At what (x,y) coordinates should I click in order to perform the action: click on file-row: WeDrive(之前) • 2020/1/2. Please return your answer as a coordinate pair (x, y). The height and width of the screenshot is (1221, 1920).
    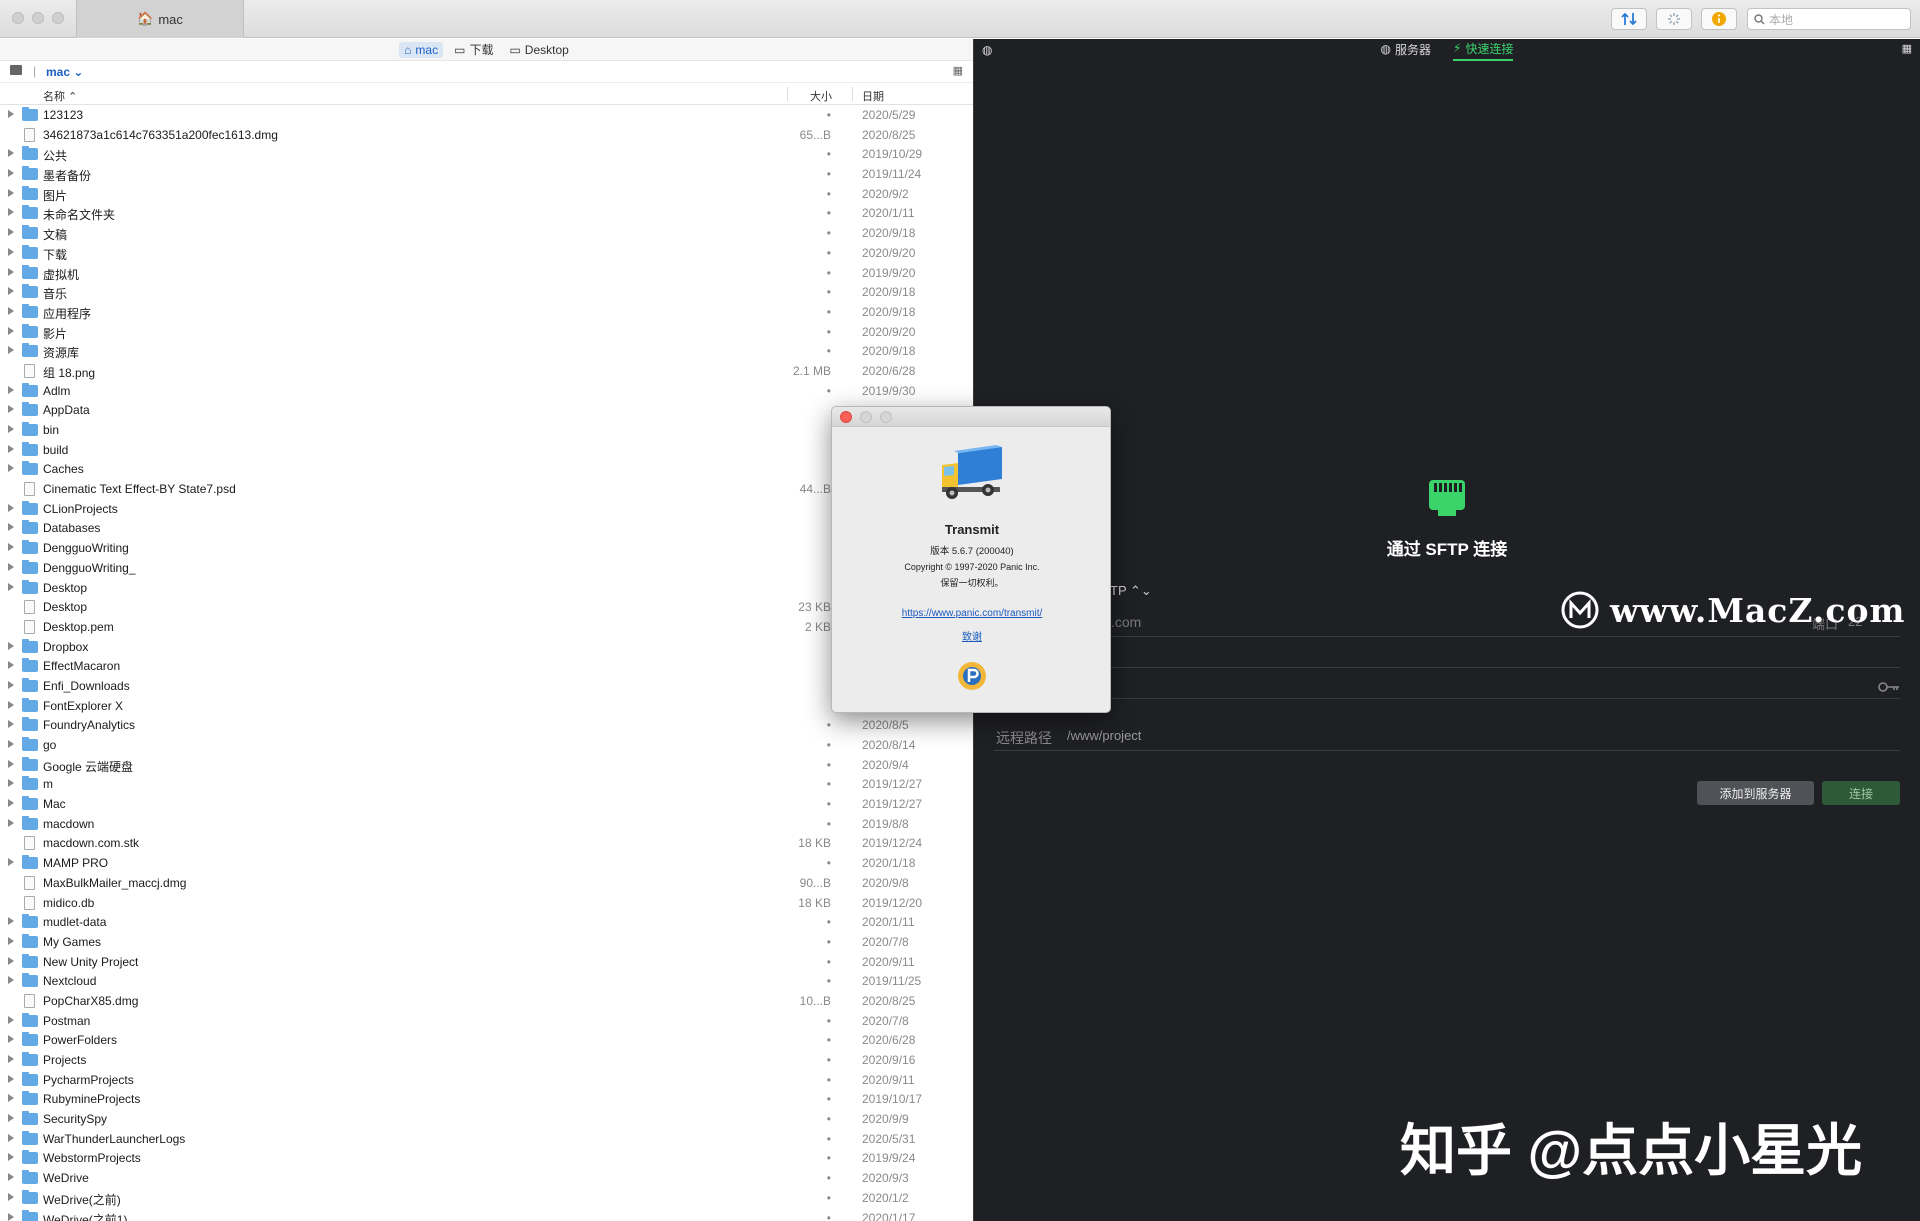
    Looking at the image, I should click on (486, 1198).